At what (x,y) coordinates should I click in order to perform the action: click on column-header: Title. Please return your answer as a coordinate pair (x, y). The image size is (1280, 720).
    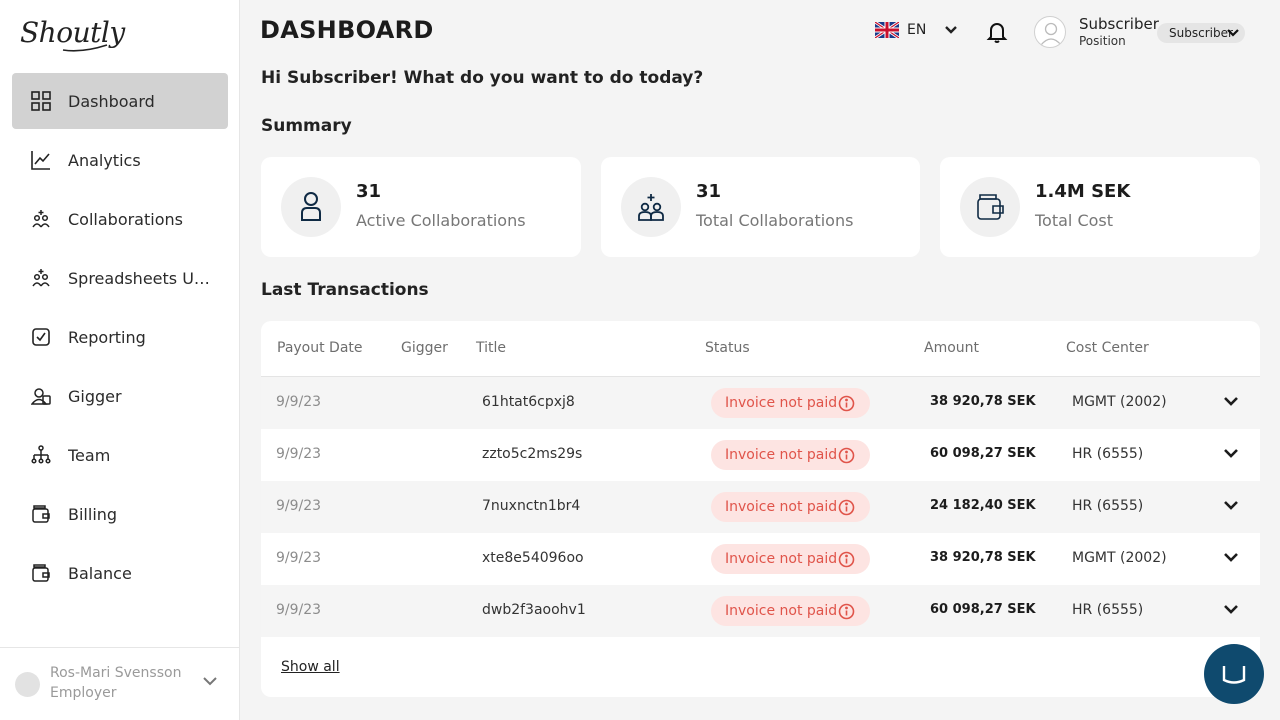
    Looking at the image, I should click on (491, 348).